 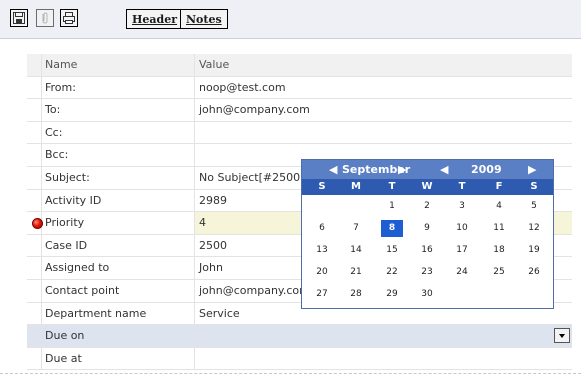 What do you see at coordinates (118, 336) in the screenshot?
I see `row-label: Due on` at bounding box center [118, 336].